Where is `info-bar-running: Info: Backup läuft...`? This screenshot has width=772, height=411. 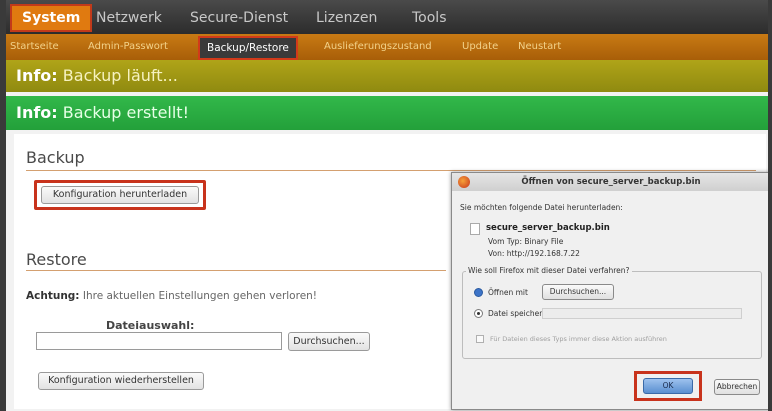
info-bar-running: Info: Backup läuft... is located at coordinates (387, 76).